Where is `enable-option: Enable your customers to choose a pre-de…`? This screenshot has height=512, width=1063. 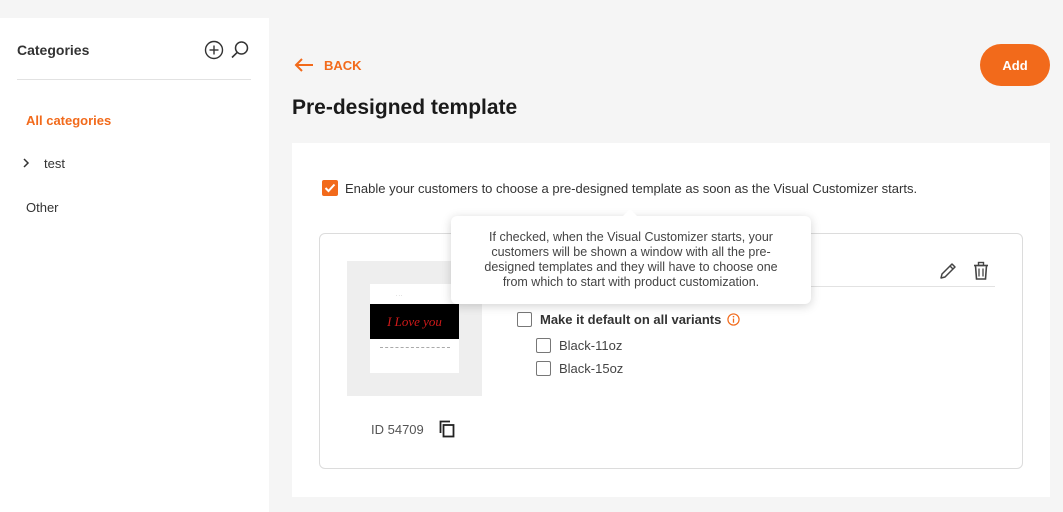
enable-option: Enable your customers to choose a pre-de… is located at coordinates (619, 188).